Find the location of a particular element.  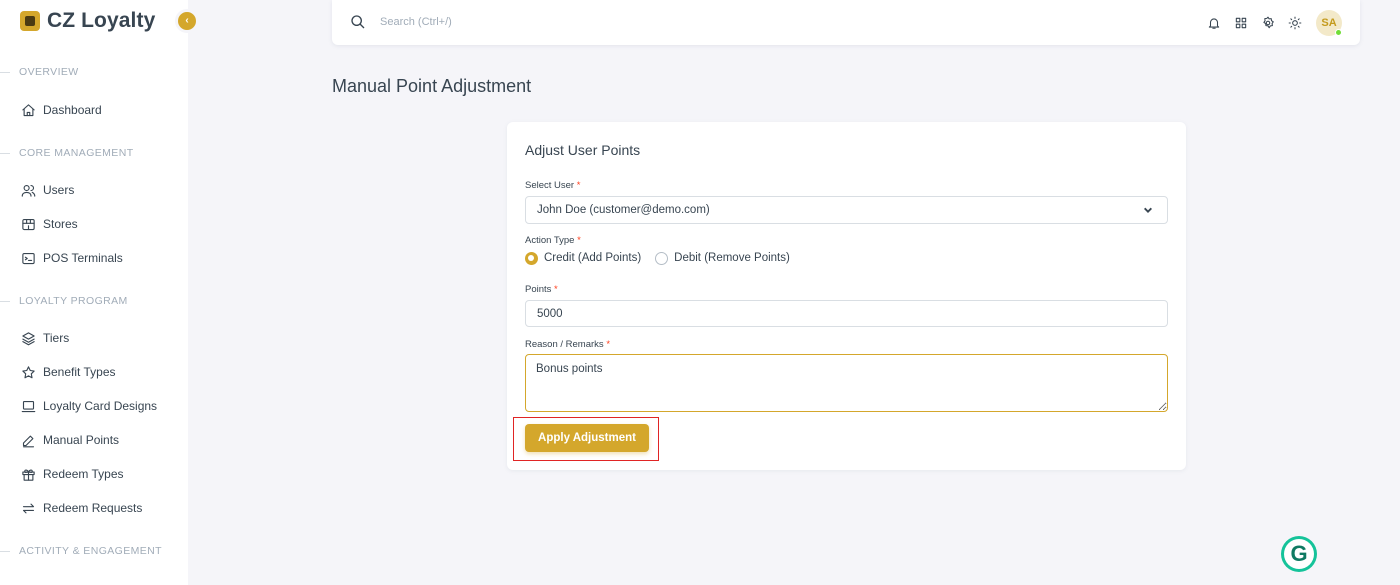

grammarly-g-icon: G is located at coordinates (1299, 554).